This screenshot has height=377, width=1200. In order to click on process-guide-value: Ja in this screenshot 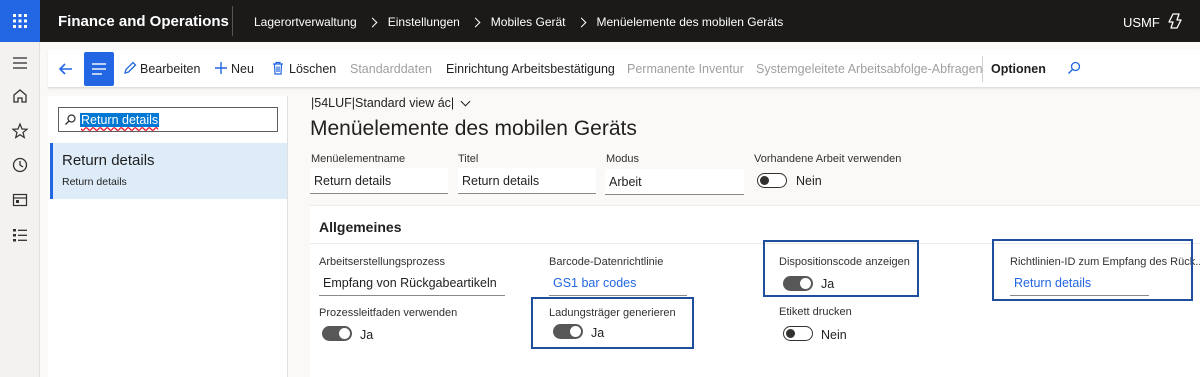, I will do `click(367, 335)`.